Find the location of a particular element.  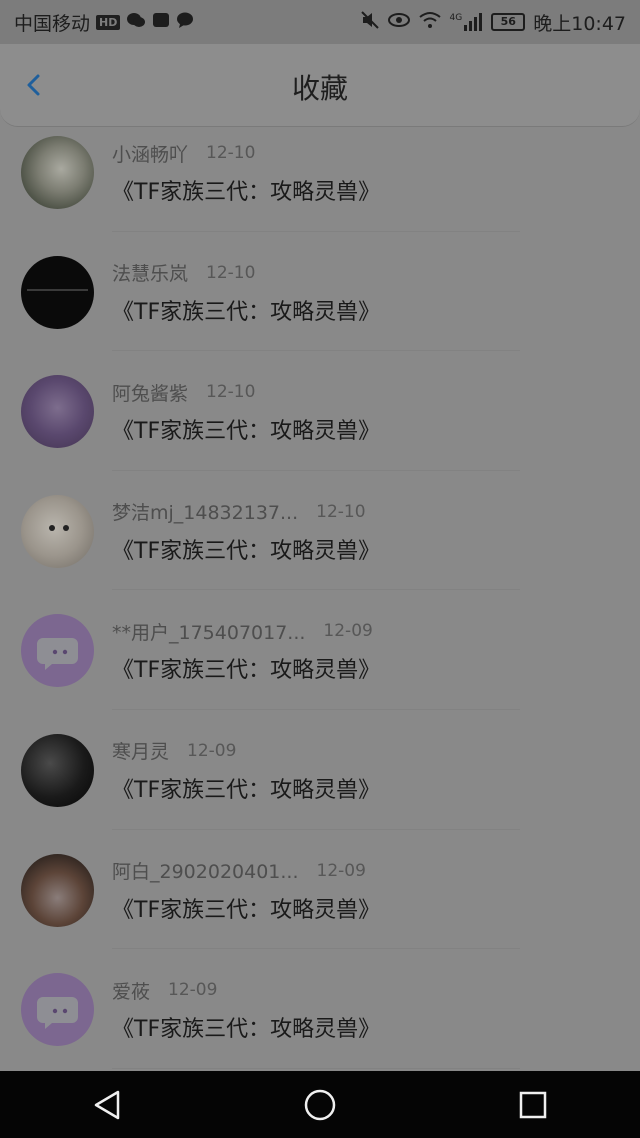

item-meta: 爱莜 12-09 is located at coordinates (164, 990).